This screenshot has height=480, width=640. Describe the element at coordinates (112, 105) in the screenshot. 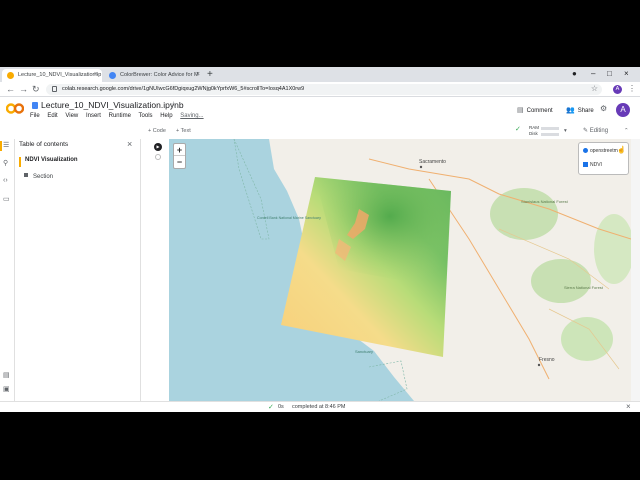

I see `notebook-title: Lecture_10_NDVI_Visualization.ipynb` at that location.